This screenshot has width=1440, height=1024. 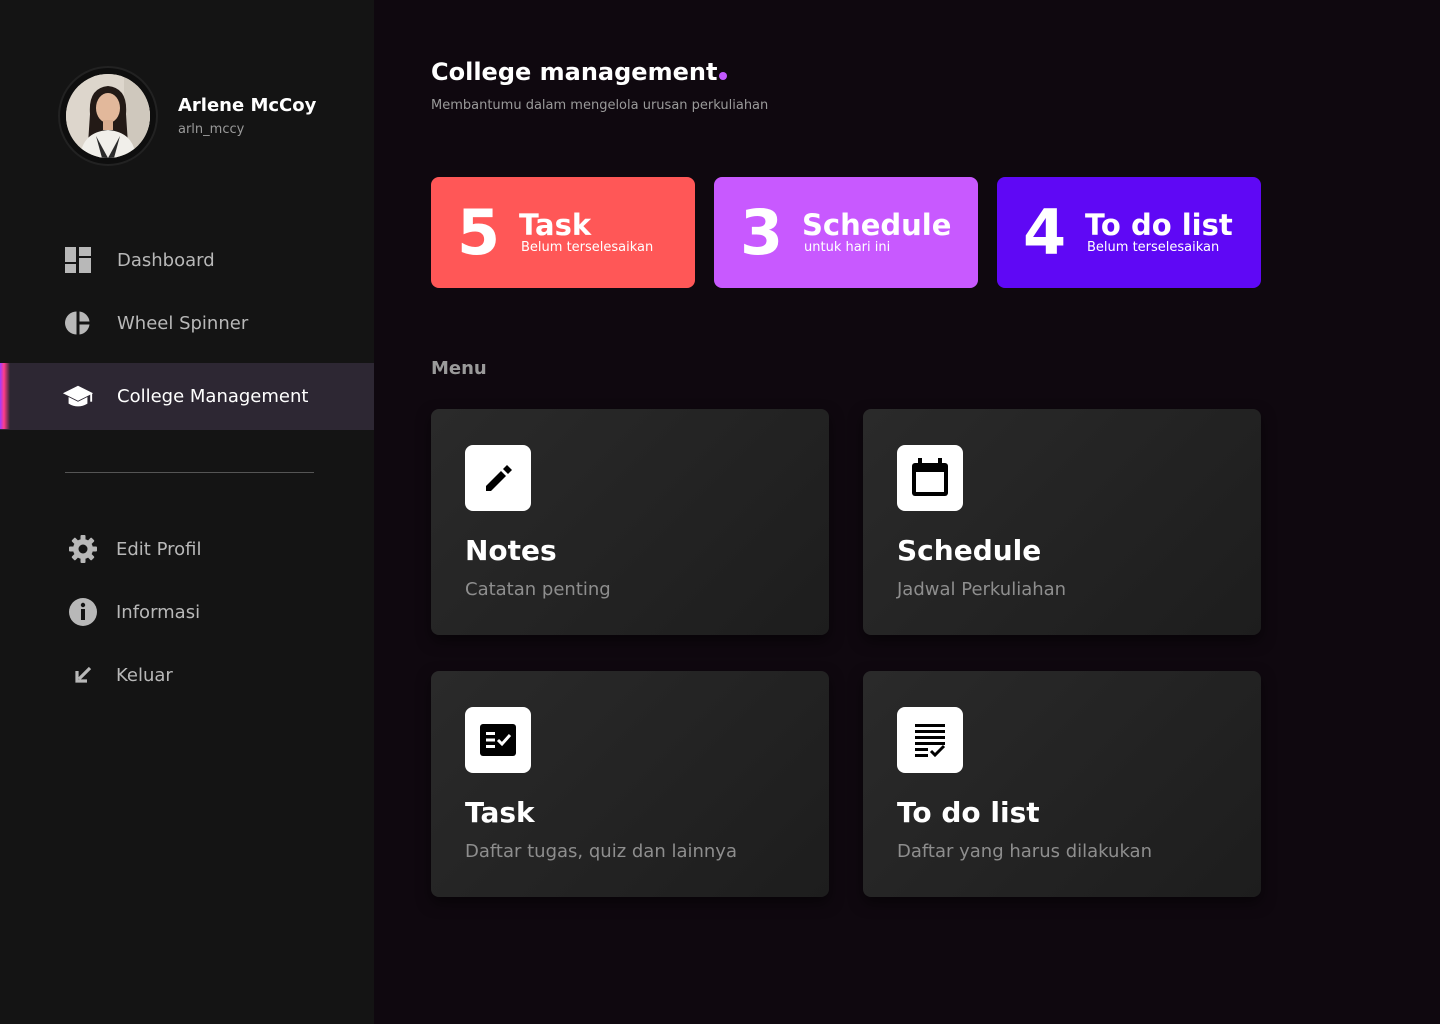 I want to click on nav-item-keluar: Keluar, so click(x=187, y=675).